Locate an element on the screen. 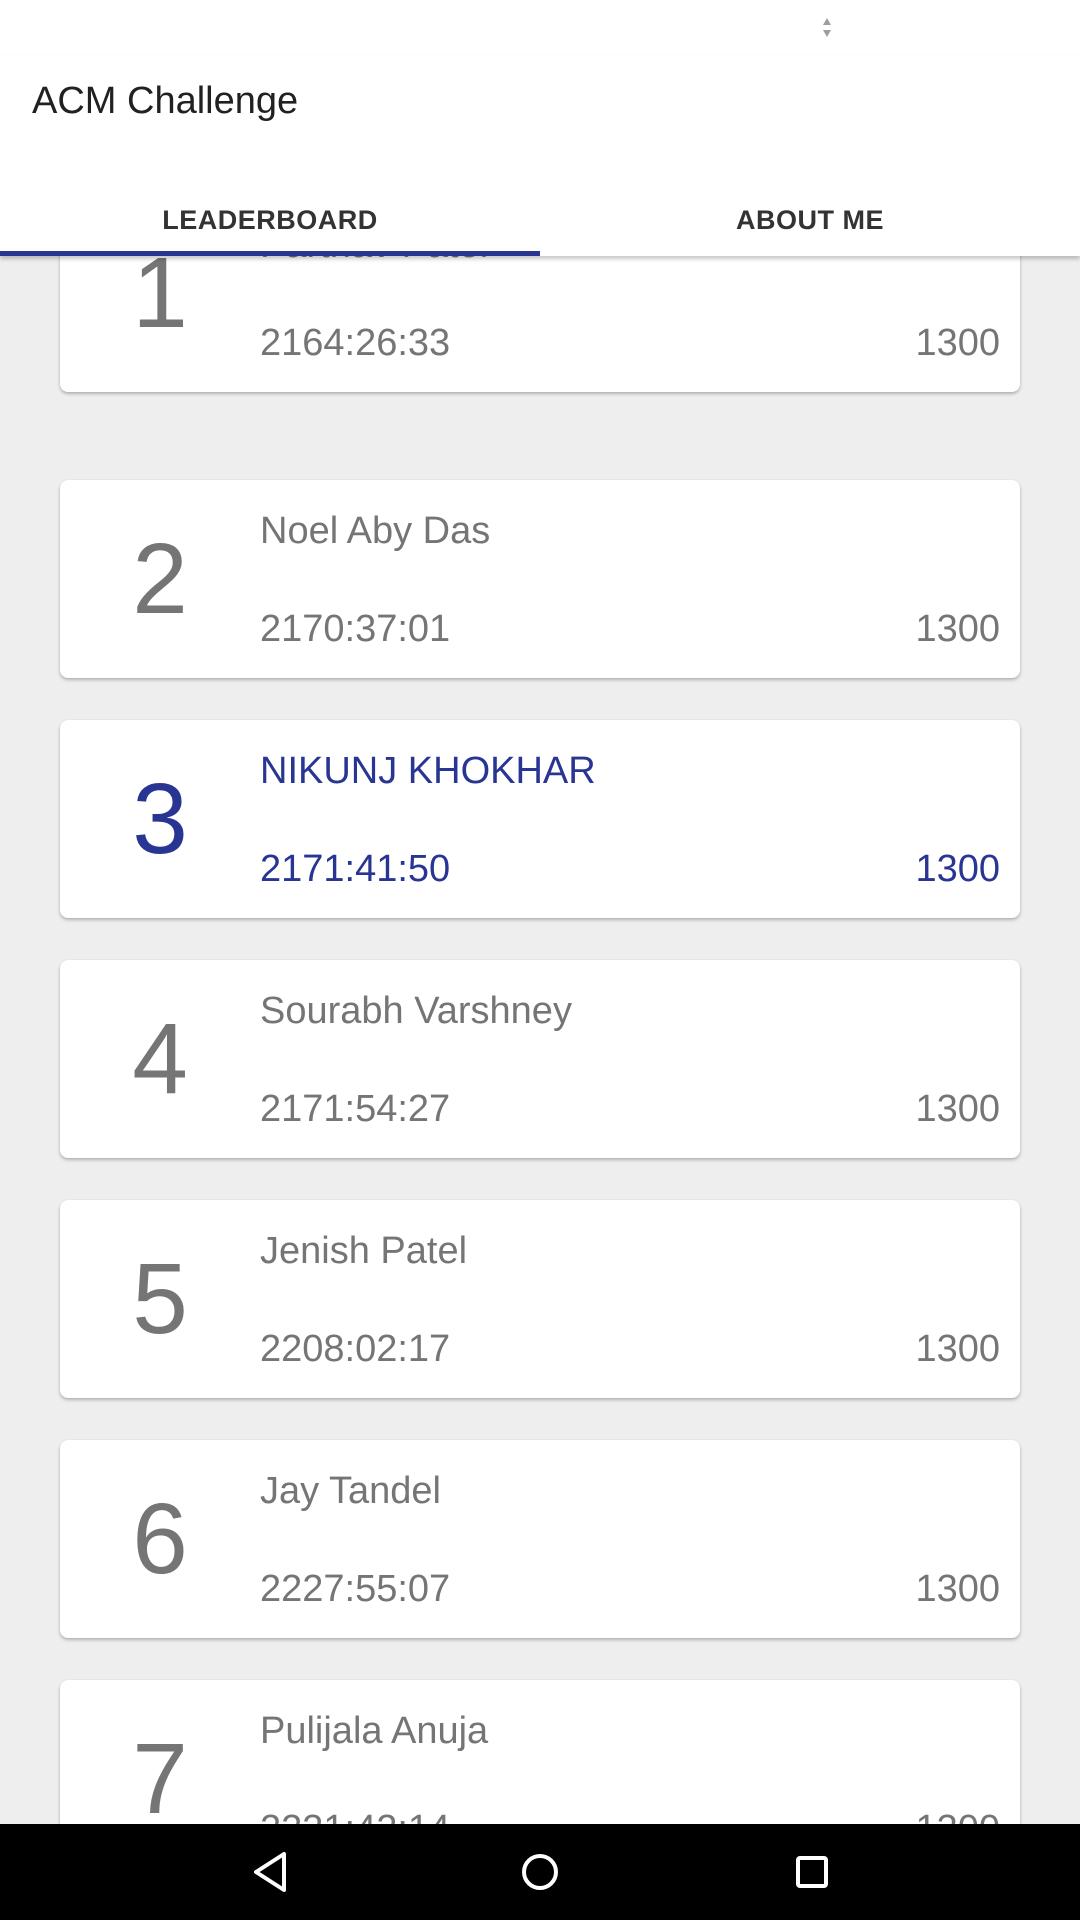  rank-number: 4 is located at coordinates (160, 1059).